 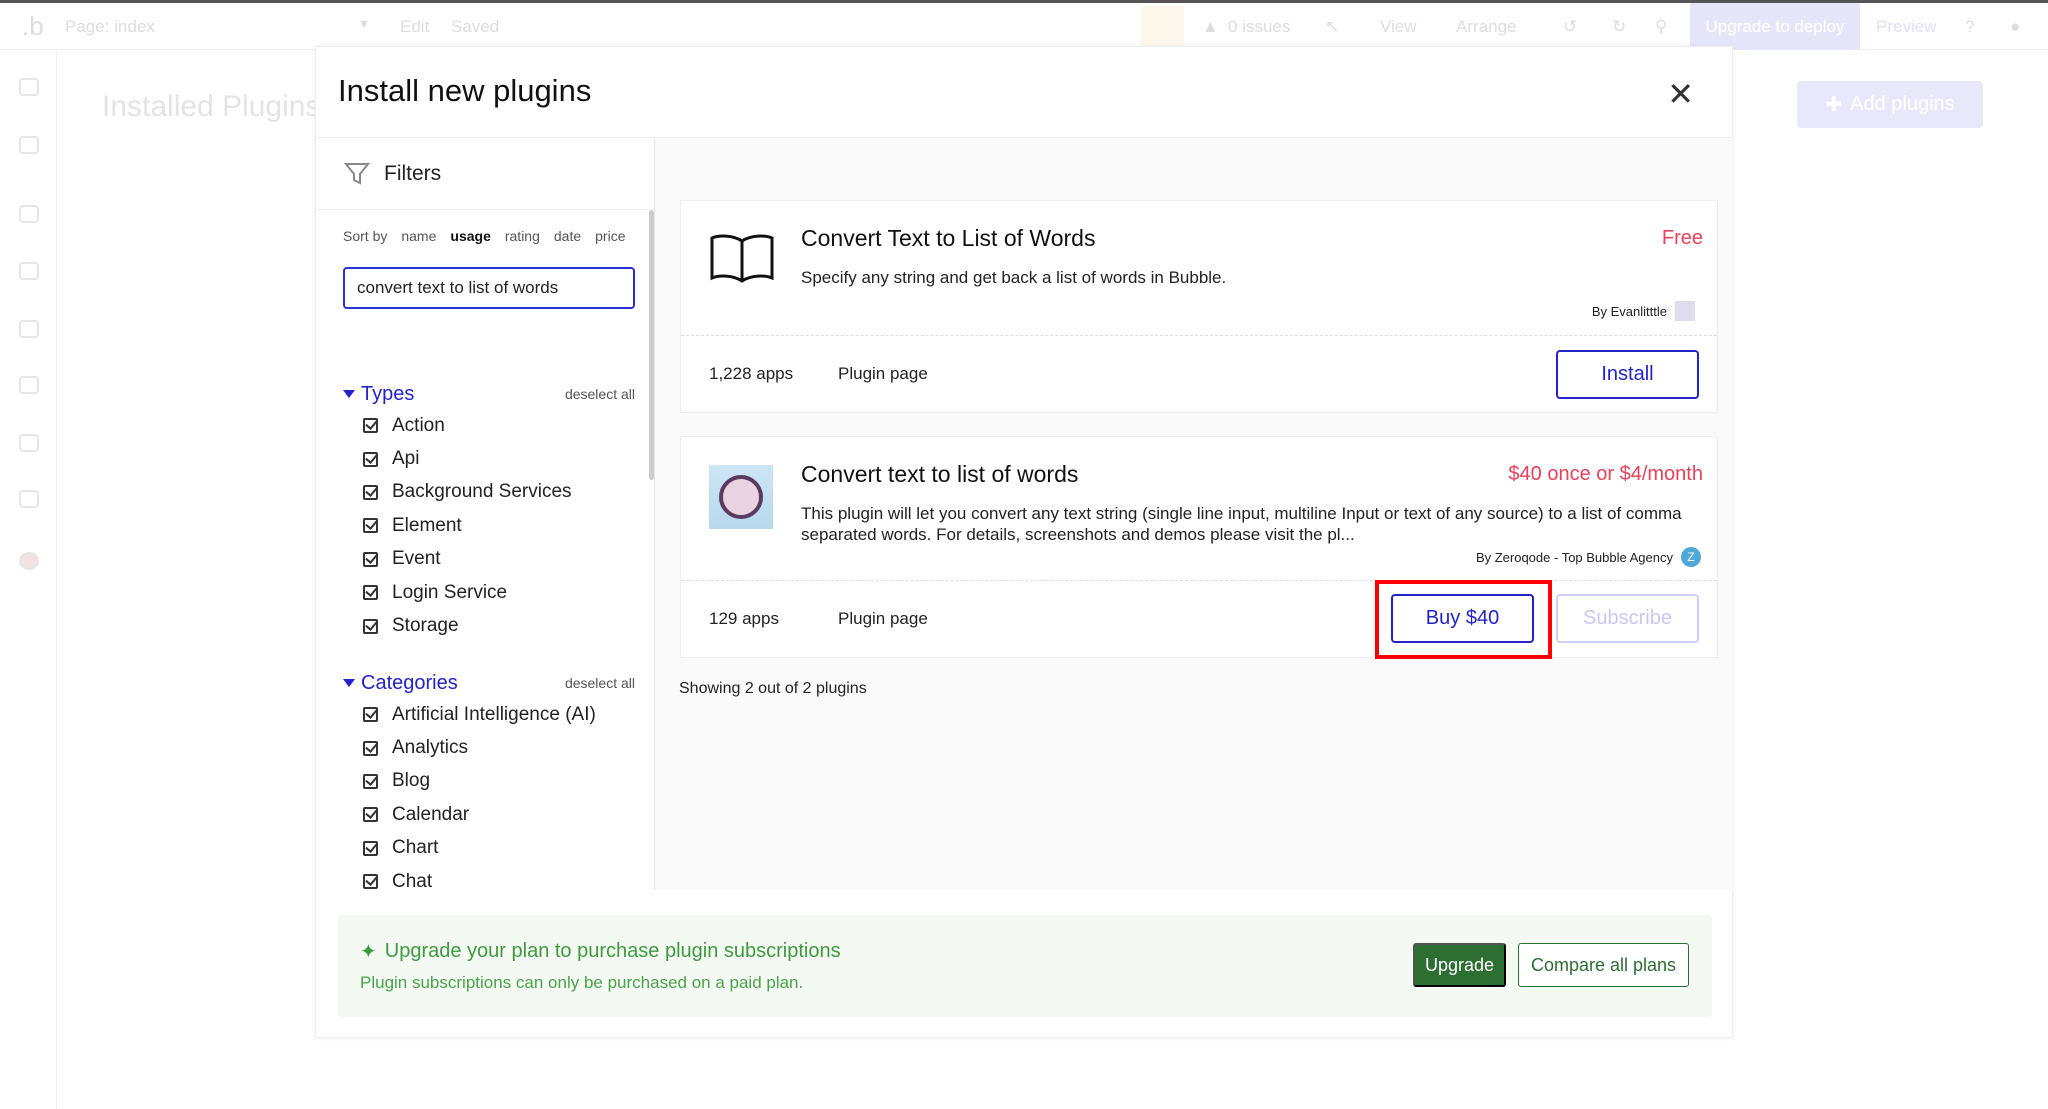 I want to click on filter-option-label: Event, so click(x=416, y=559).